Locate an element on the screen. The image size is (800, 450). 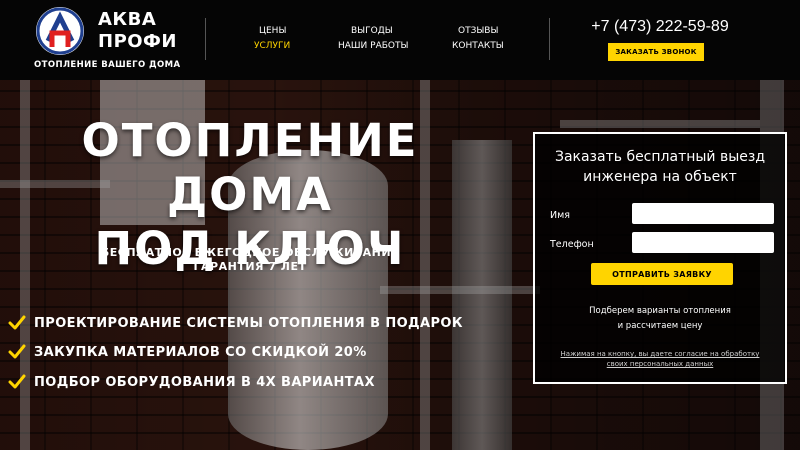
form-note-line-1: Подберем варианты отопления is located at coordinates (660, 311).